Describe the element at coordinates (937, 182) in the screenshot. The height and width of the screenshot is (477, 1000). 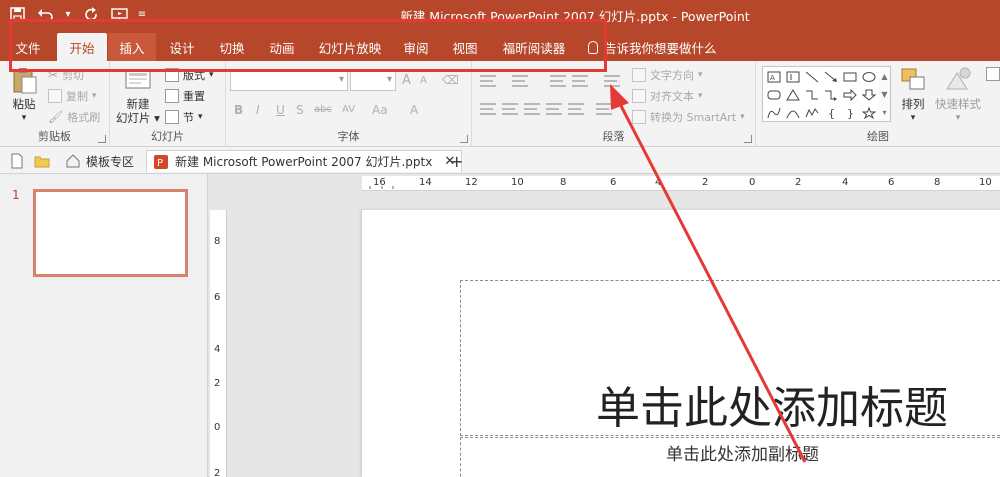
I see `ruler-h-label: 8` at that location.